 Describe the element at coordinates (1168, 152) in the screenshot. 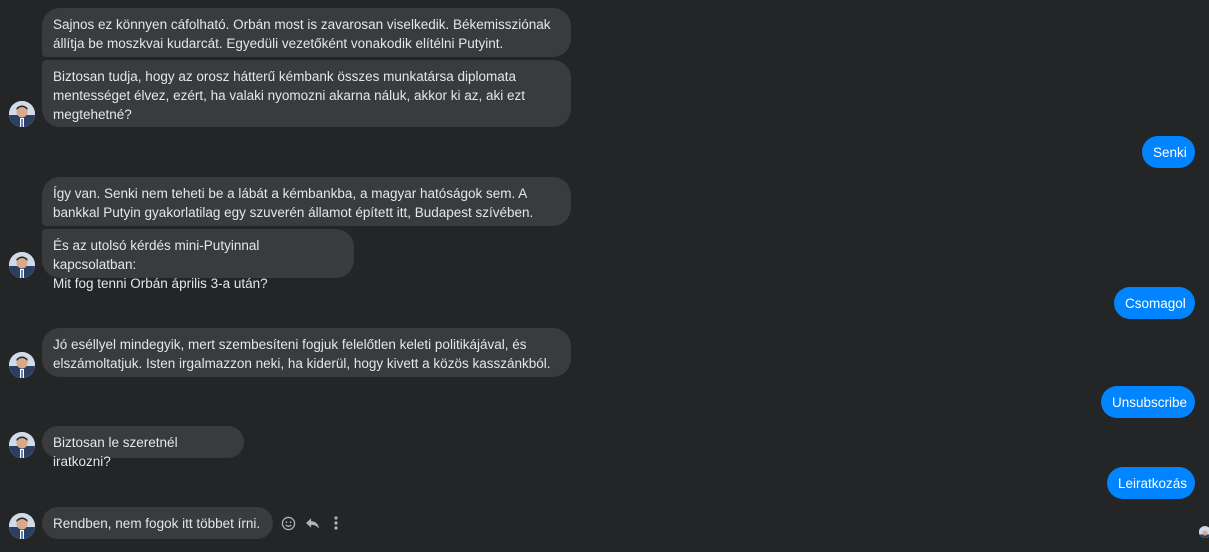

I see `outgoing-message: Senki` at that location.